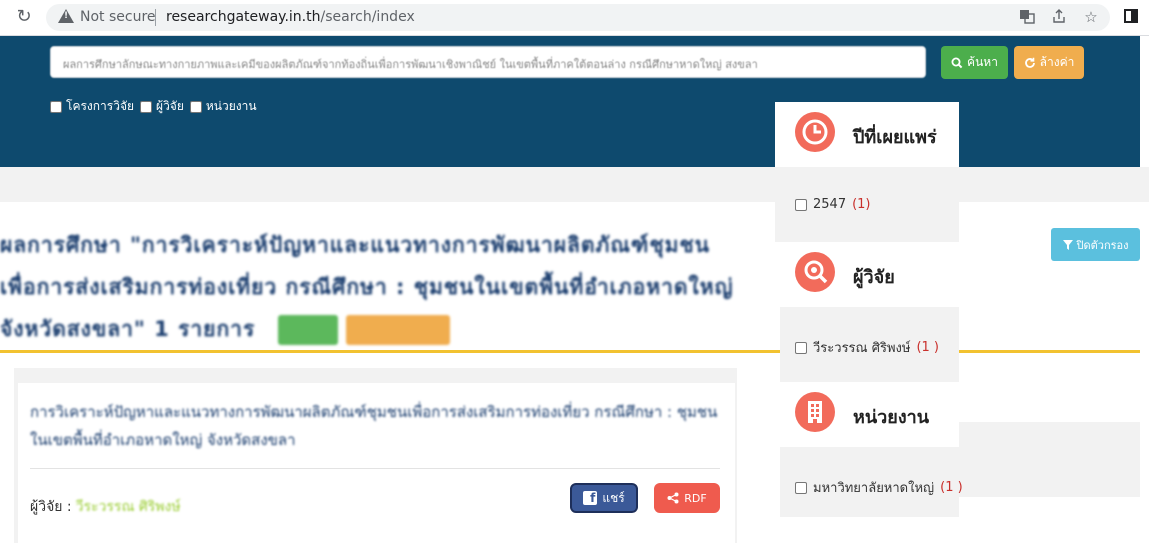 The height and width of the screenshot is (543, 1149). Describe the element at coordinates (170, 106) in the screenshot. I see `filter-researcher-label: ผู้วิจัย` at that location.